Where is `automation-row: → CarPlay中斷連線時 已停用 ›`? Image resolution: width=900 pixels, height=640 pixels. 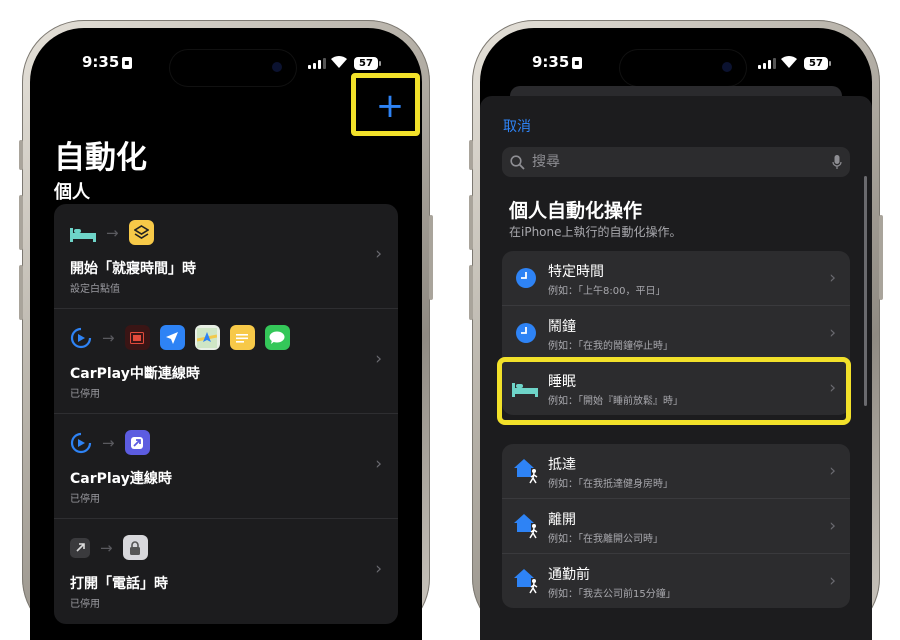
automation-row: → CarPlay中斷連線時 已停用 › is located at coordinates (226, 361).